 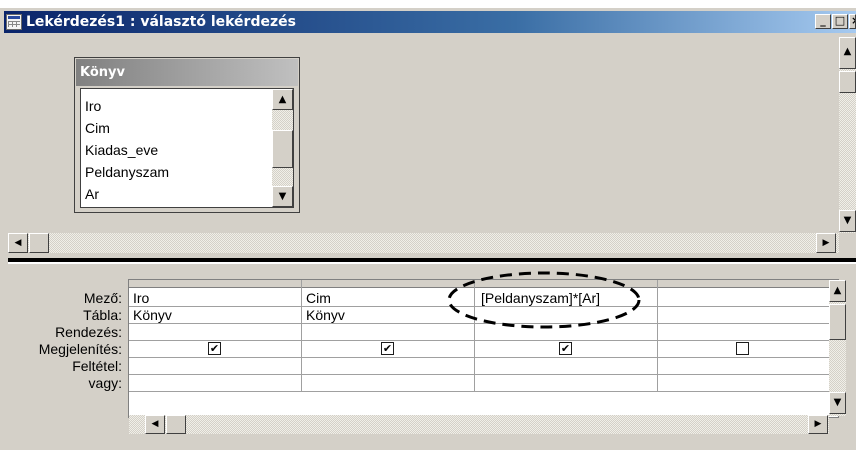 I want to click on field-list-item: Peldanyszam, so click(x=127, y=172).